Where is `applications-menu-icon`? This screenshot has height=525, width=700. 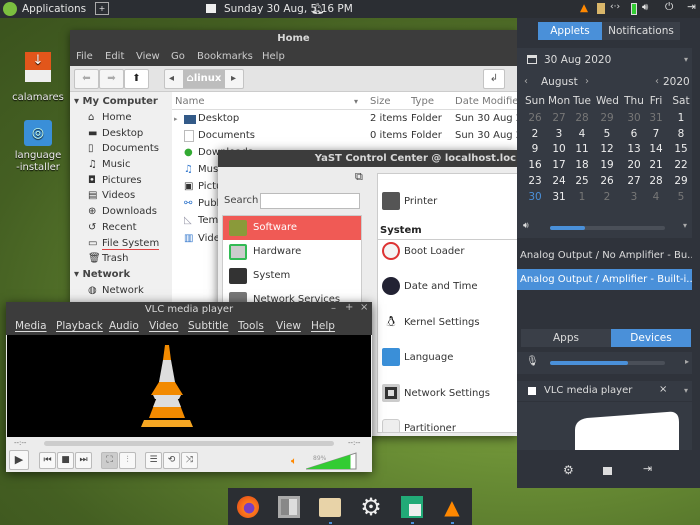 applications-menu-icon is located at coordinates (10, 9).